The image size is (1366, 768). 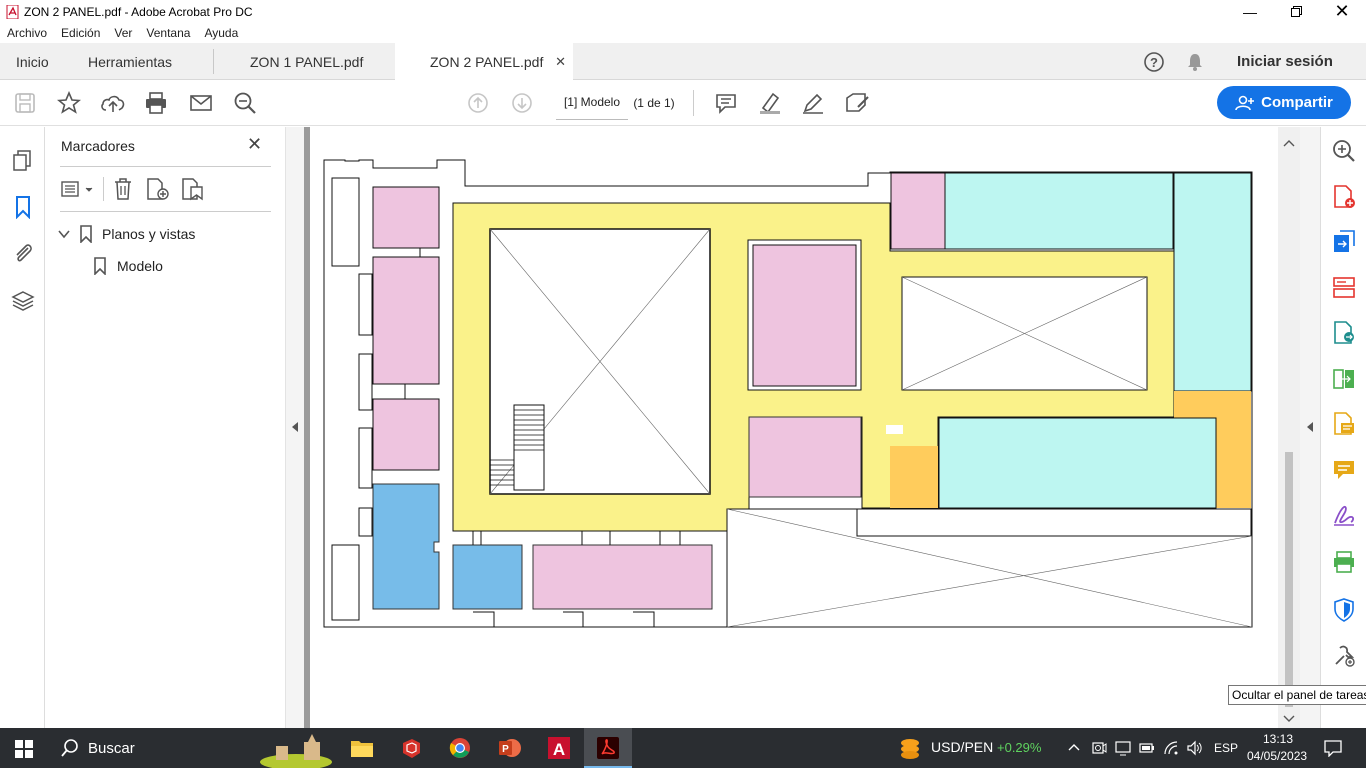 What do you see at coordinates (608, 748) in the screenshot?
I see `acrobat-taskbar-button` at bounding box center [608, 748].